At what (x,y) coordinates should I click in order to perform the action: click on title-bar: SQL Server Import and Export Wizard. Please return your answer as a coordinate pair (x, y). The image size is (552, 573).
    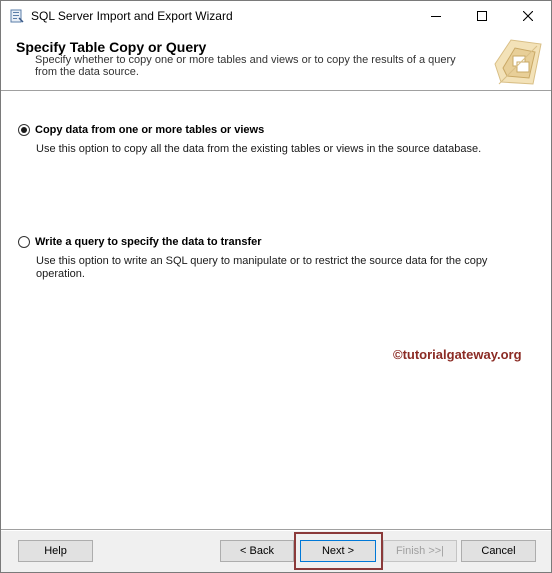
    Looking at the image, I should click on (276, 16).